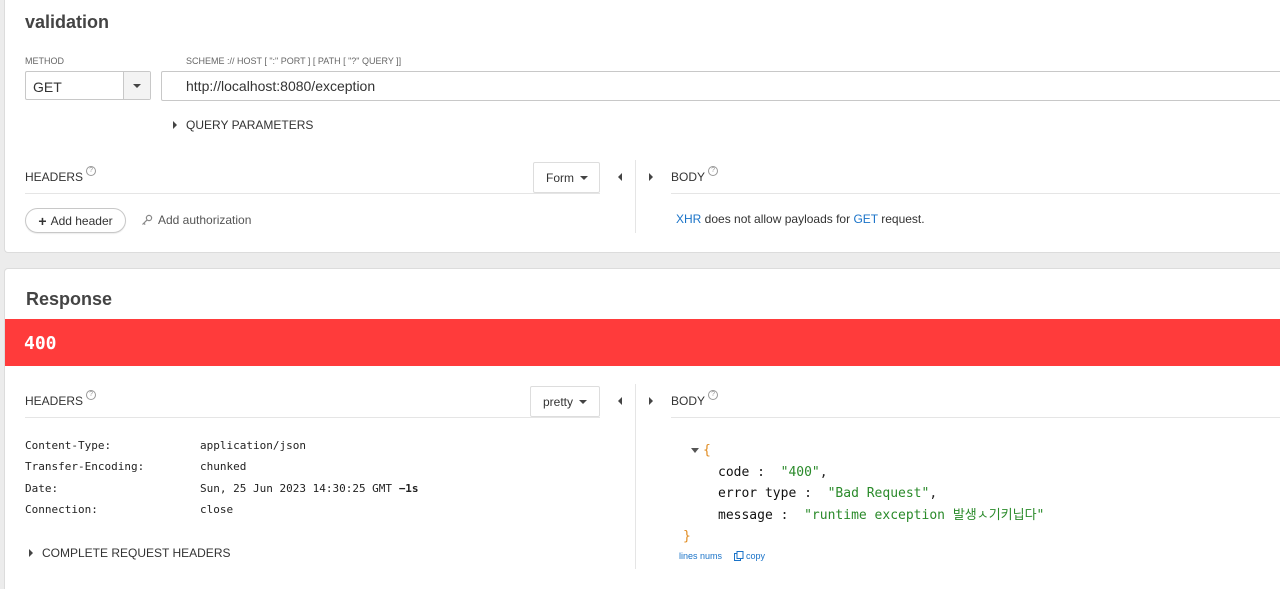 The image size is (1280, 589). I want to click on header-row: Content-Type: application/json, so click(222, 445).